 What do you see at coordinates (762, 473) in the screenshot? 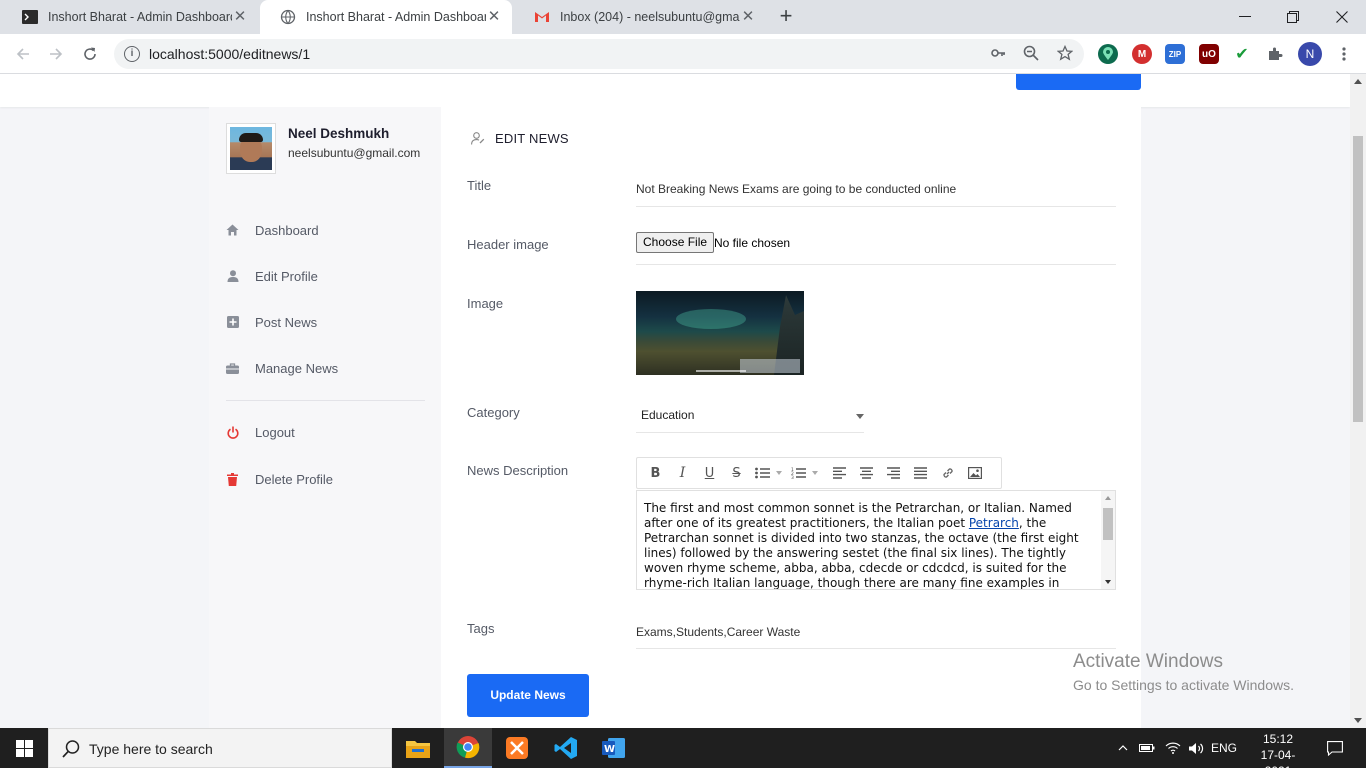
I see `bullet-list-icon` at bounding box center [762, 473].